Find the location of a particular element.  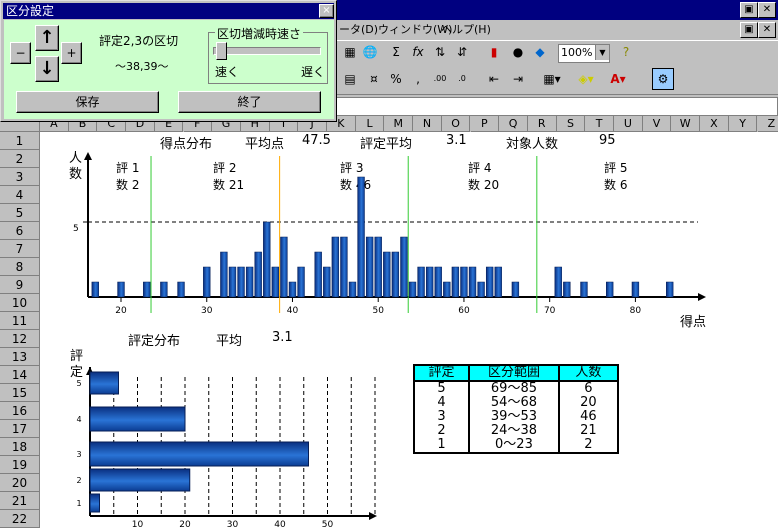

column-header: L is located at coordinates (370, 124).